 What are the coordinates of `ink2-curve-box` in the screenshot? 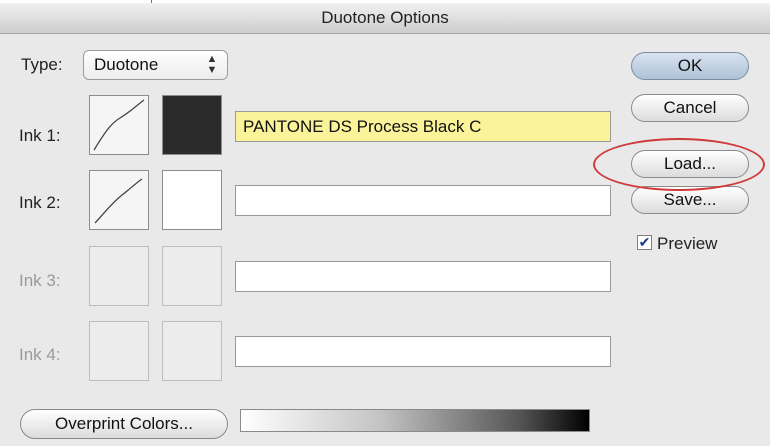 It's located at (119, 200).